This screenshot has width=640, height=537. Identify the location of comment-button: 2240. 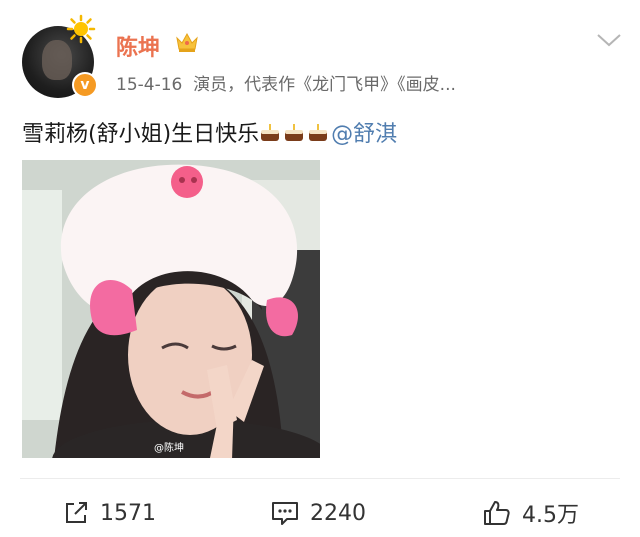
(318, 513).